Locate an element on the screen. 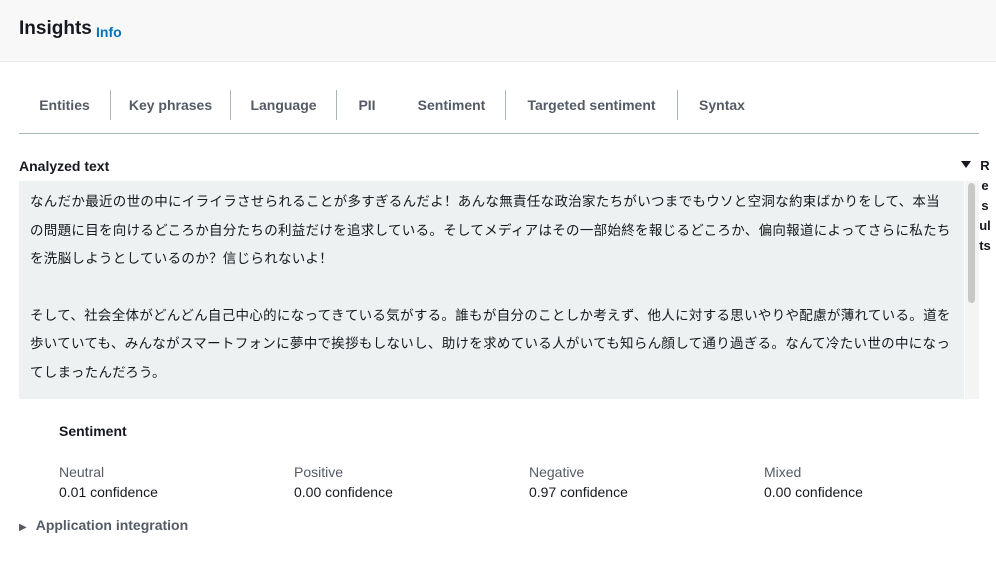 Image resolution: width=996 pixels, height=576 pixels. metric-name: Mixed is located at coordinates (783, 472).